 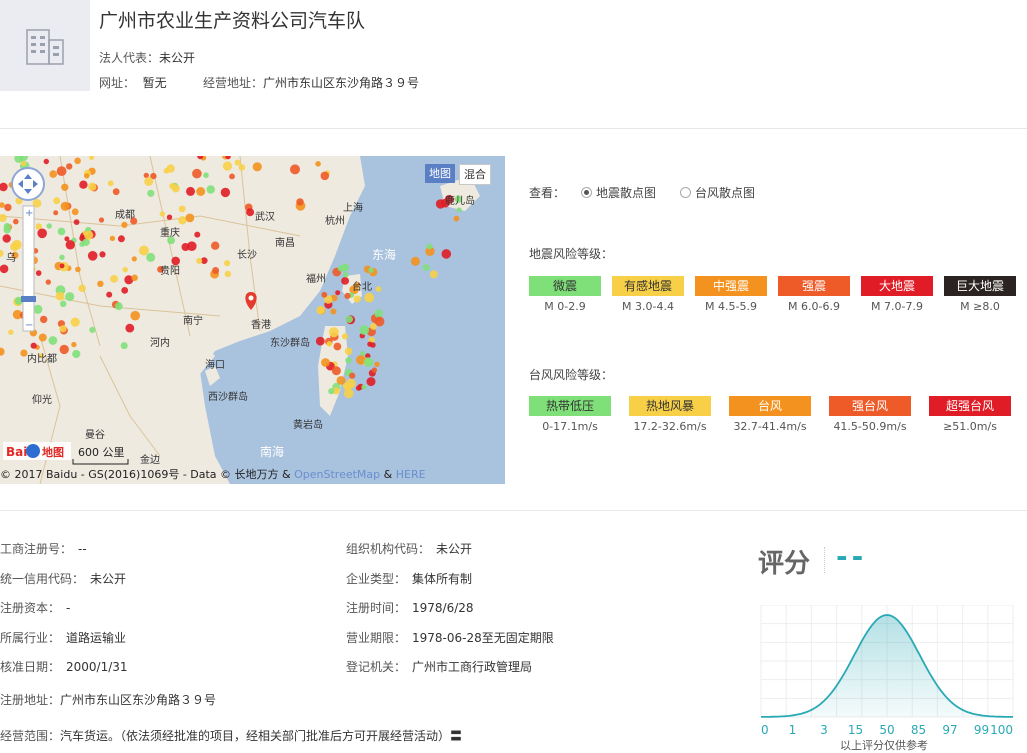 What do you see at coordinates (53, 452) in the screenshot?
I see `svg-text: 地图` at bounding box center [53, 452].